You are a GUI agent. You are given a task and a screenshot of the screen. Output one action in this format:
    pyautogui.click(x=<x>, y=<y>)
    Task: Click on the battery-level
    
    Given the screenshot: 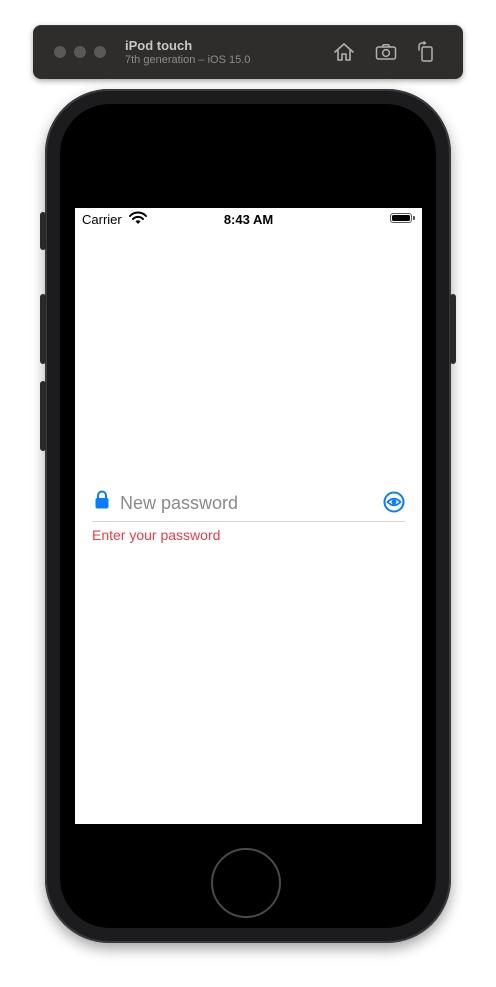 What is the action you would take?
    pyautogui.click(x=401, y=218)
    